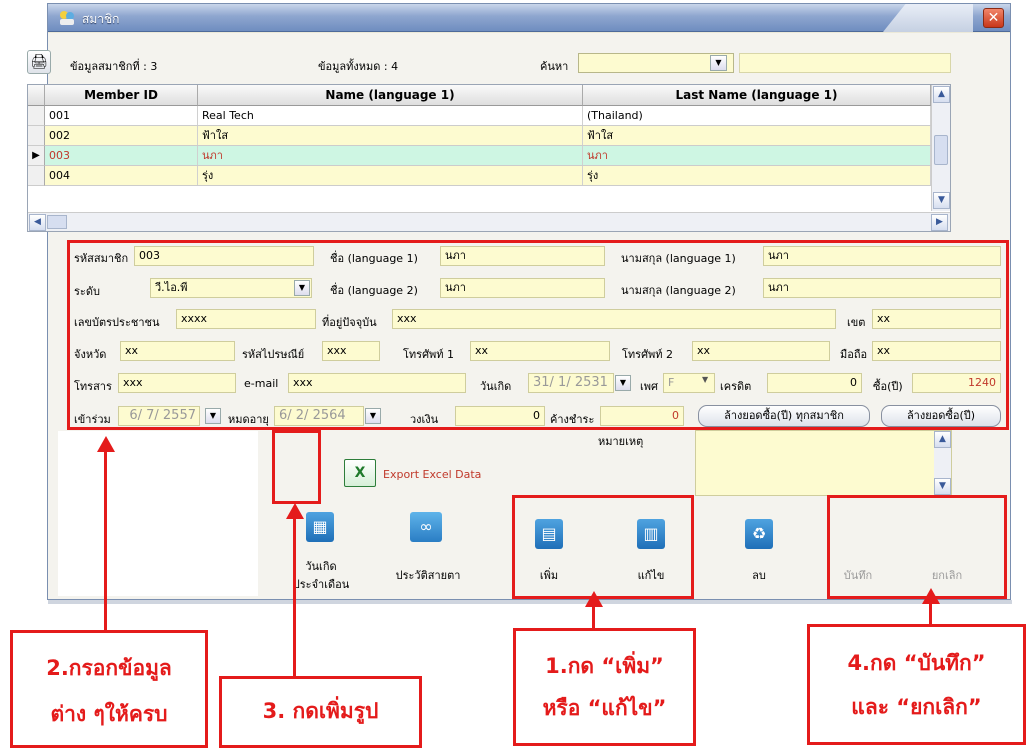 The image size is (1035, 753). What do you see at coordinates (36, 95) in the screenshot?
I see `grid-corner` at bounding box center [36, 95].